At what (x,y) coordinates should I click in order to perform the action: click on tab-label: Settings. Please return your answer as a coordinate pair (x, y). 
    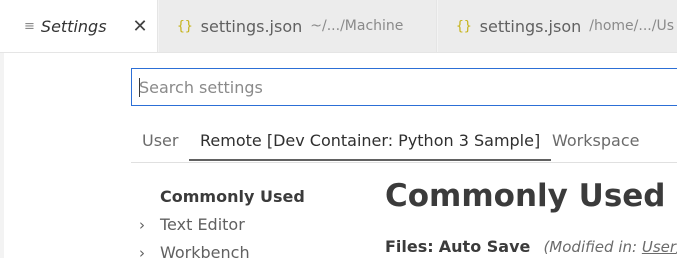
    Looking at the image, I should click on (73, 26).